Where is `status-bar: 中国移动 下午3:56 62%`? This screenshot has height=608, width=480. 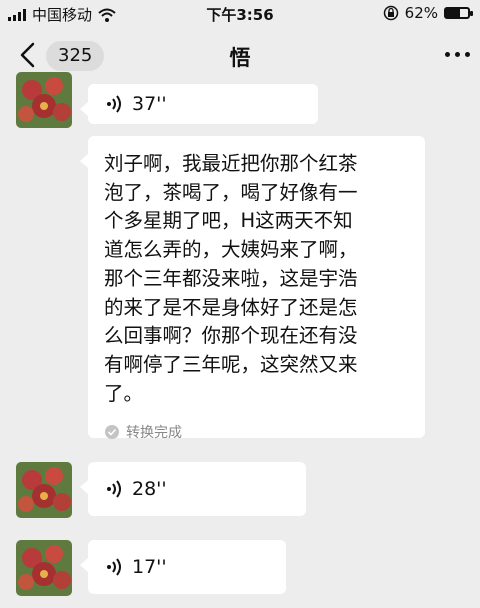
status-bar: 中国移动 下午3:56 62% is located at coordinates (240, 14).